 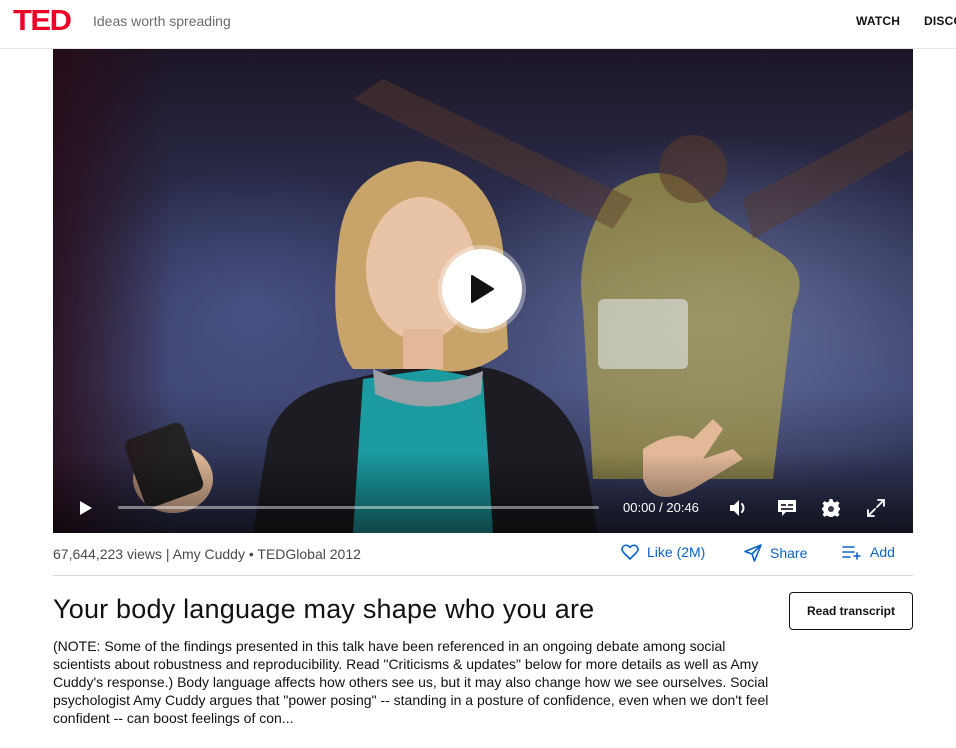 I want to click on captions-icon, so click(x=787, y=508).